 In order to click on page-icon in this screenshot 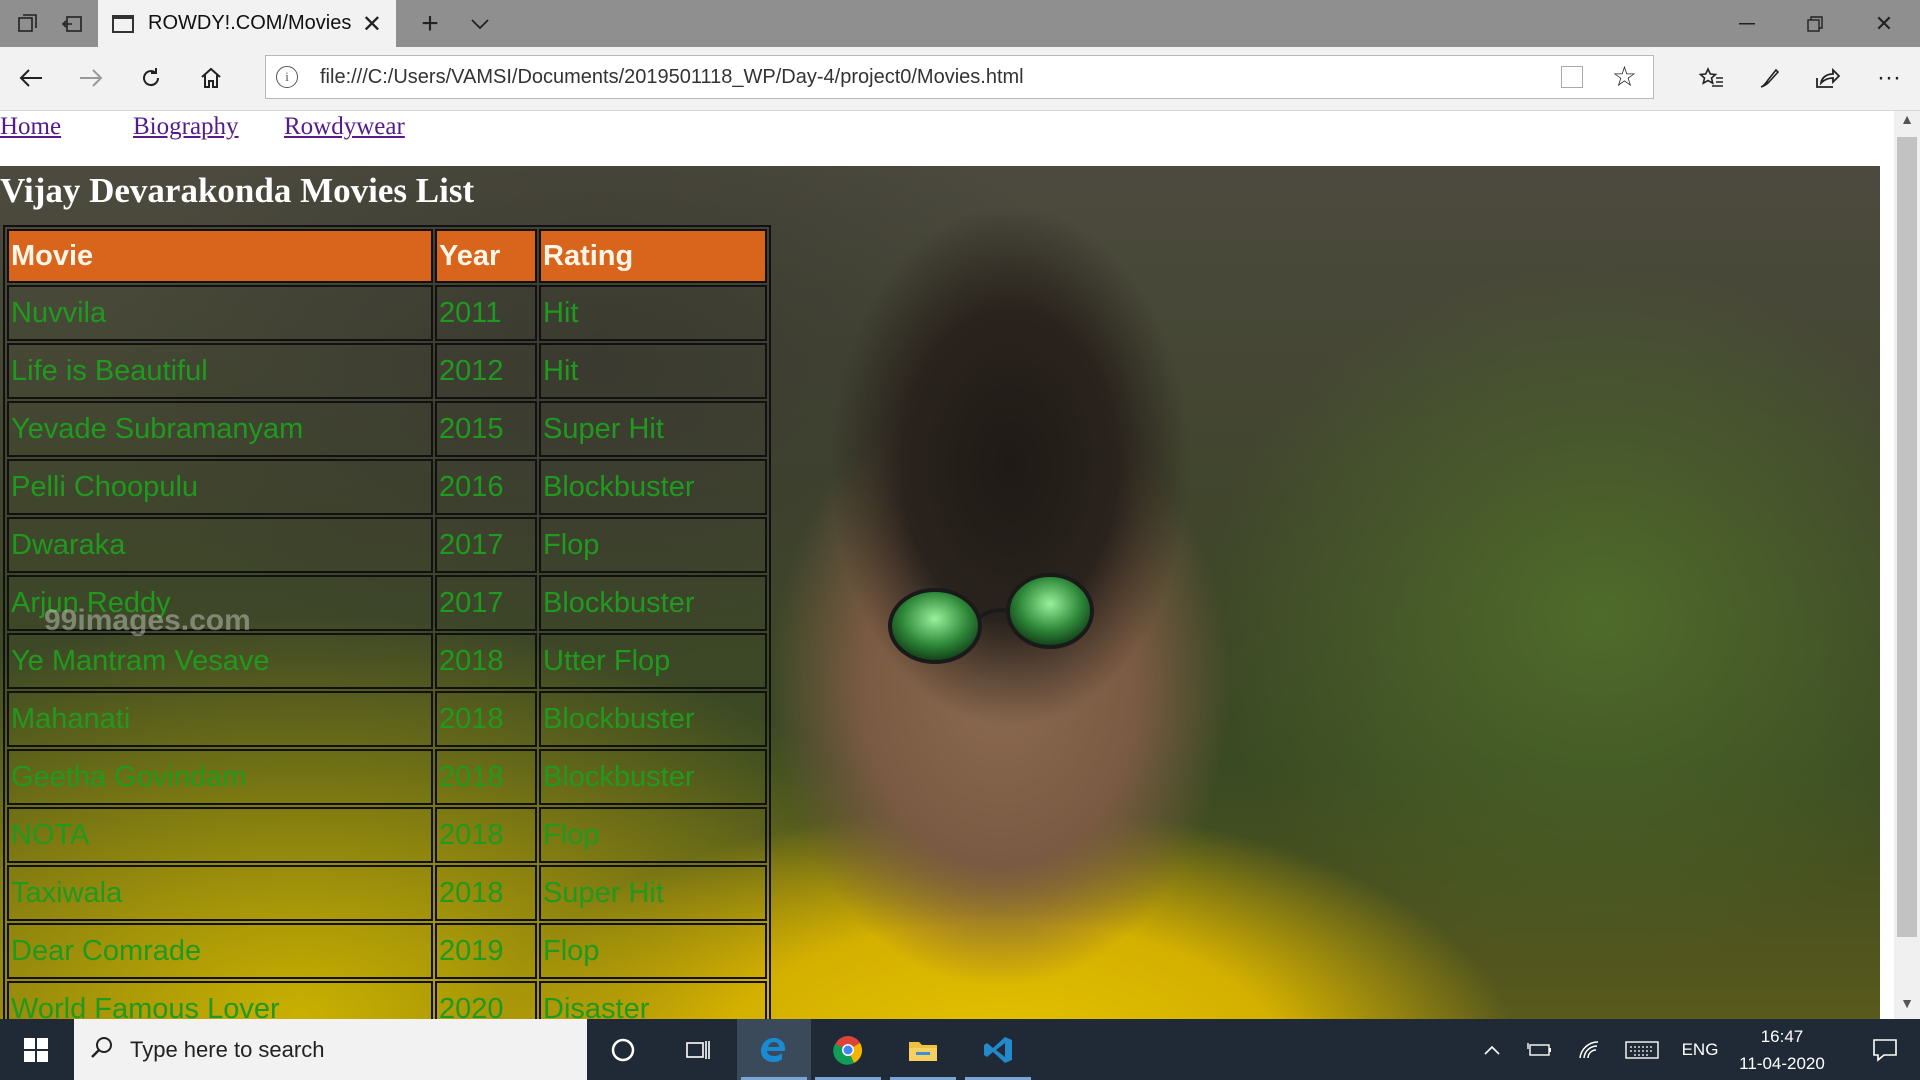, I will do `click(123, 23)`.